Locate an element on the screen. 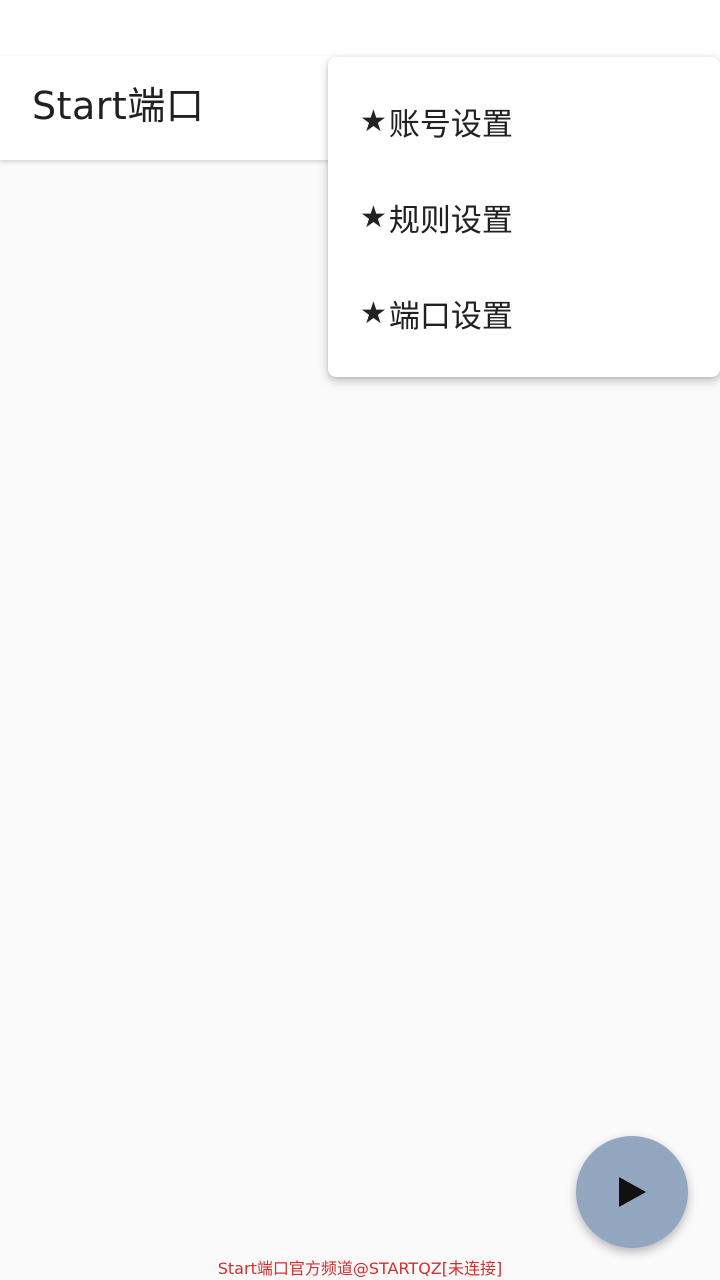  menu-item-rule-settings: ★ 规则设置 is located at coordinates (524, 217).